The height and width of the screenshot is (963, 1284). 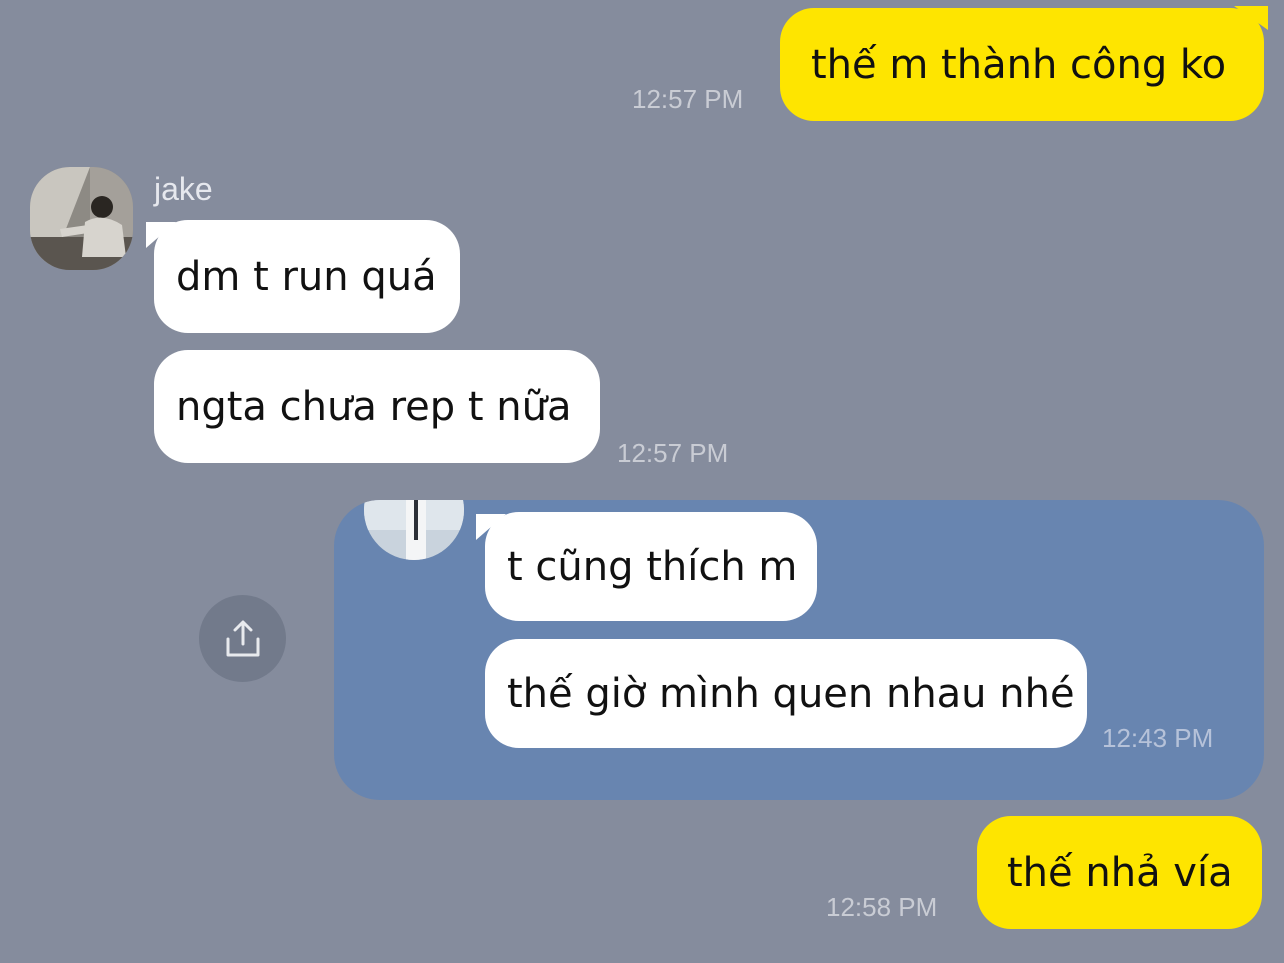 I want to click on sender-name: jake, so click(x=183, y=189).